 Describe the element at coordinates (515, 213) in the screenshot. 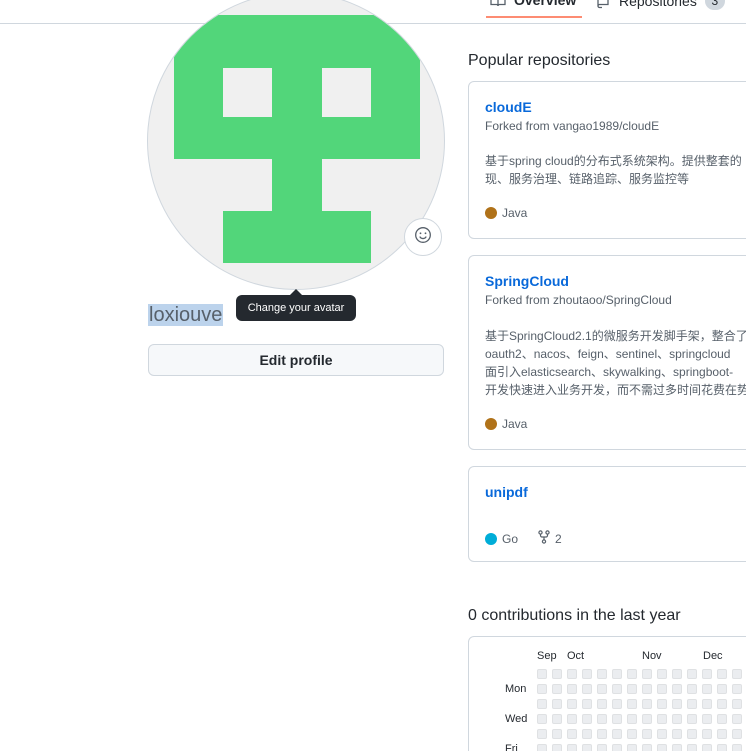

I see `repo-language: Java` at that location.